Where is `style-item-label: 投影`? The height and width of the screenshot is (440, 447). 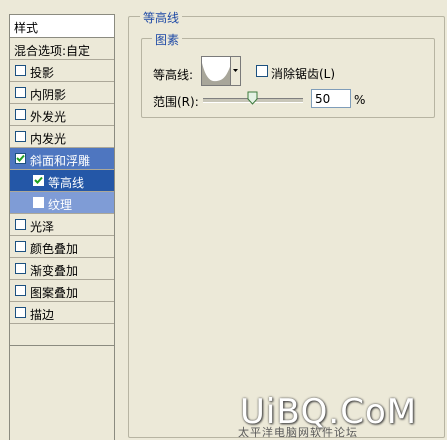 style-item-label: 投影 is located at coordinates (42, 73).